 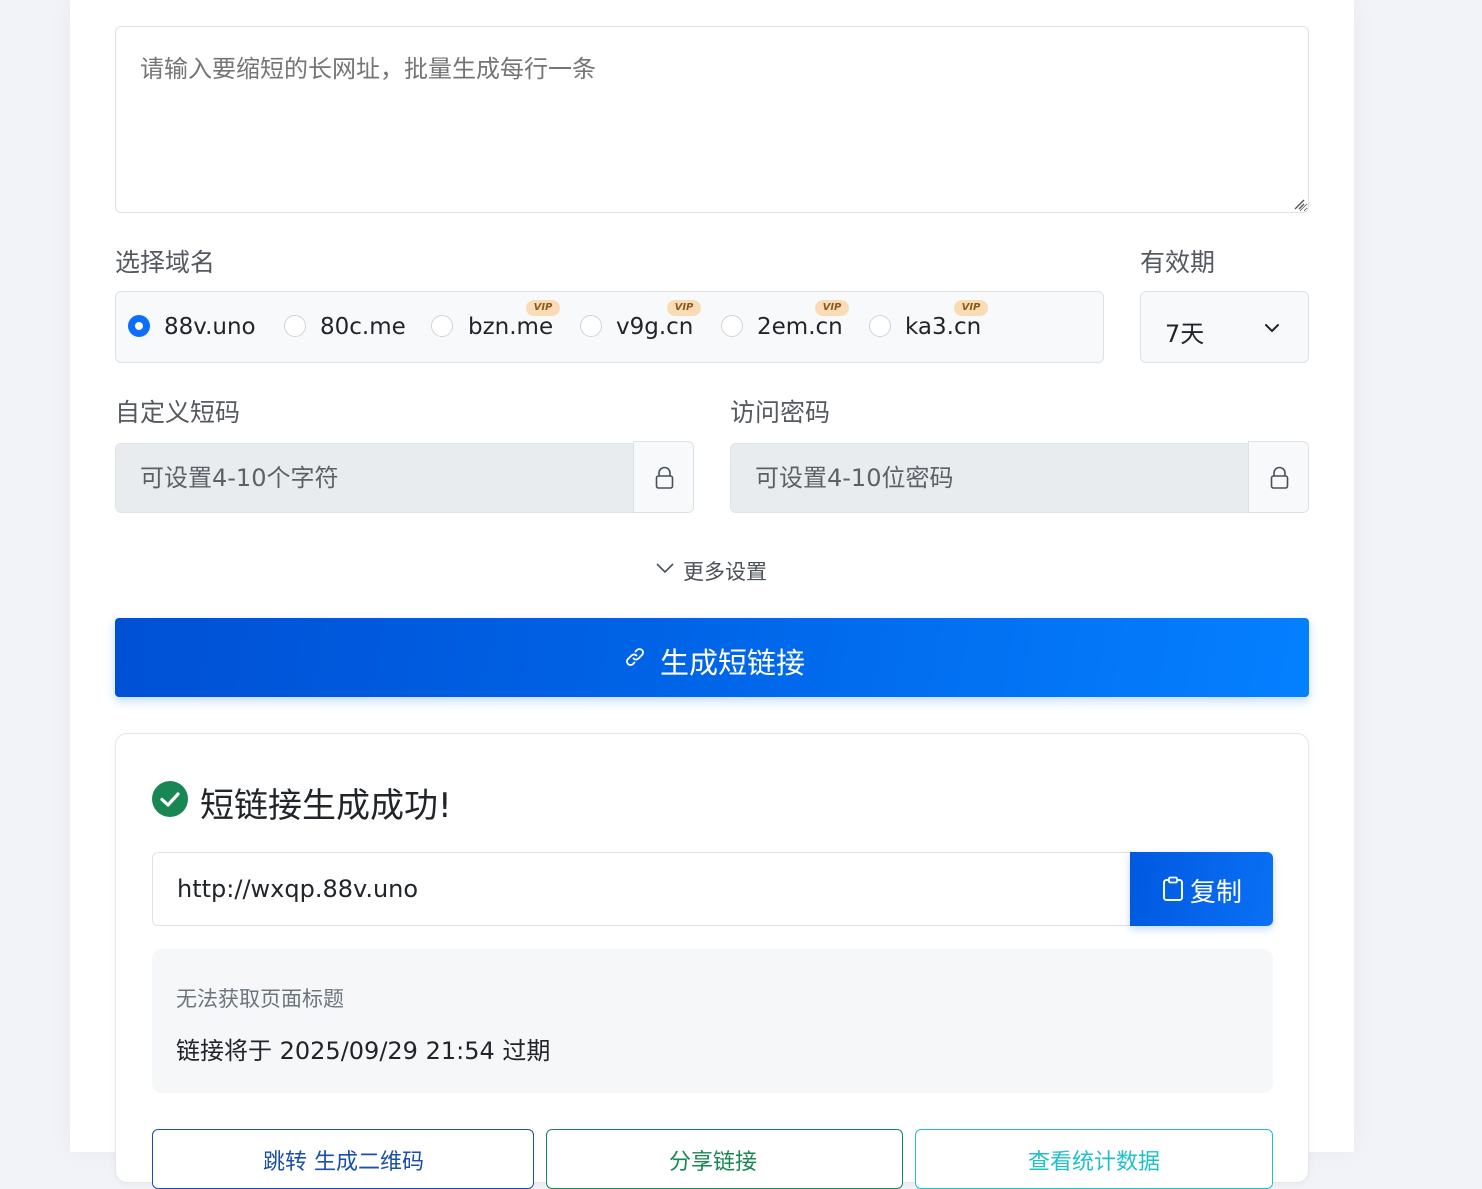 I want to click on link-icon, so click(x=635, y=657).